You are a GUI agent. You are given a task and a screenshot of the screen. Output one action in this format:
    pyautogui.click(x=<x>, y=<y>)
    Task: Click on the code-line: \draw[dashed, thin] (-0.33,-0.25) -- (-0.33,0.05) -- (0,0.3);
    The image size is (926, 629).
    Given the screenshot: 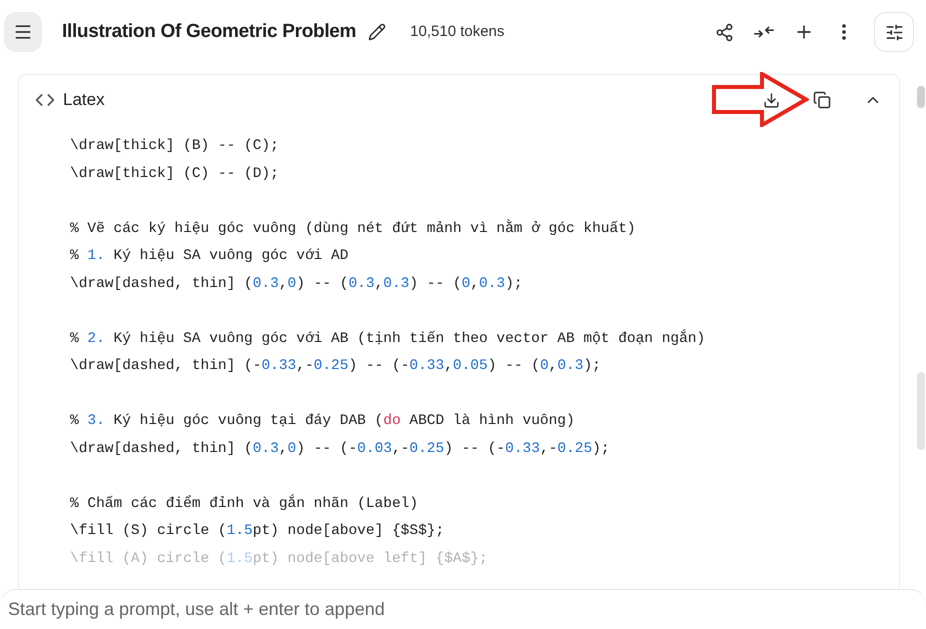 What is the action you would take?
    pyautogui.click(x=335, y=366)
    